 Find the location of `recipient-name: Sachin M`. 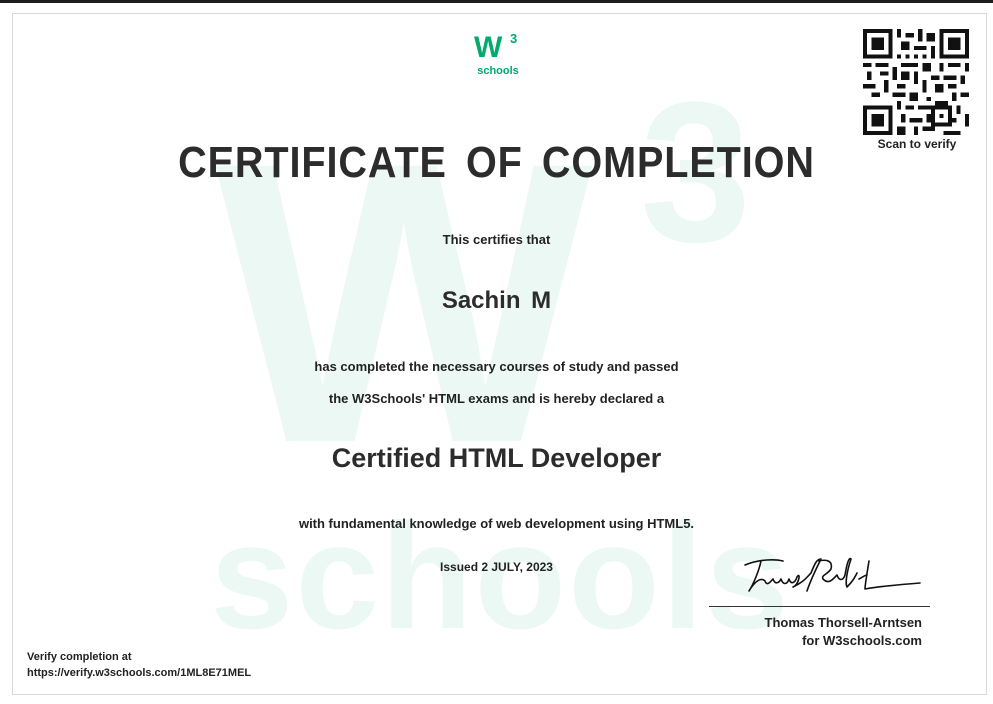

recipient-name: Sachin M is located at coordinates (496, 300).